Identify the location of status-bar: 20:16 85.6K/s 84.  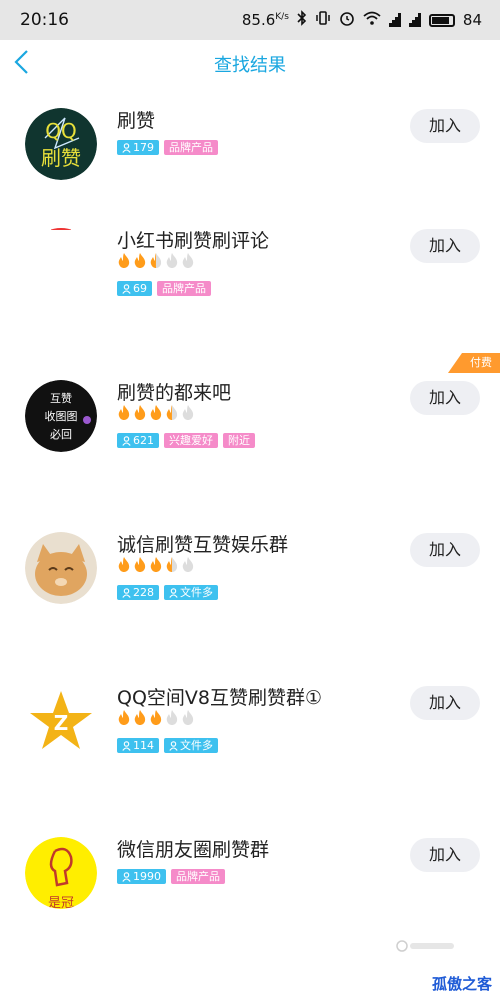
(250, 20).